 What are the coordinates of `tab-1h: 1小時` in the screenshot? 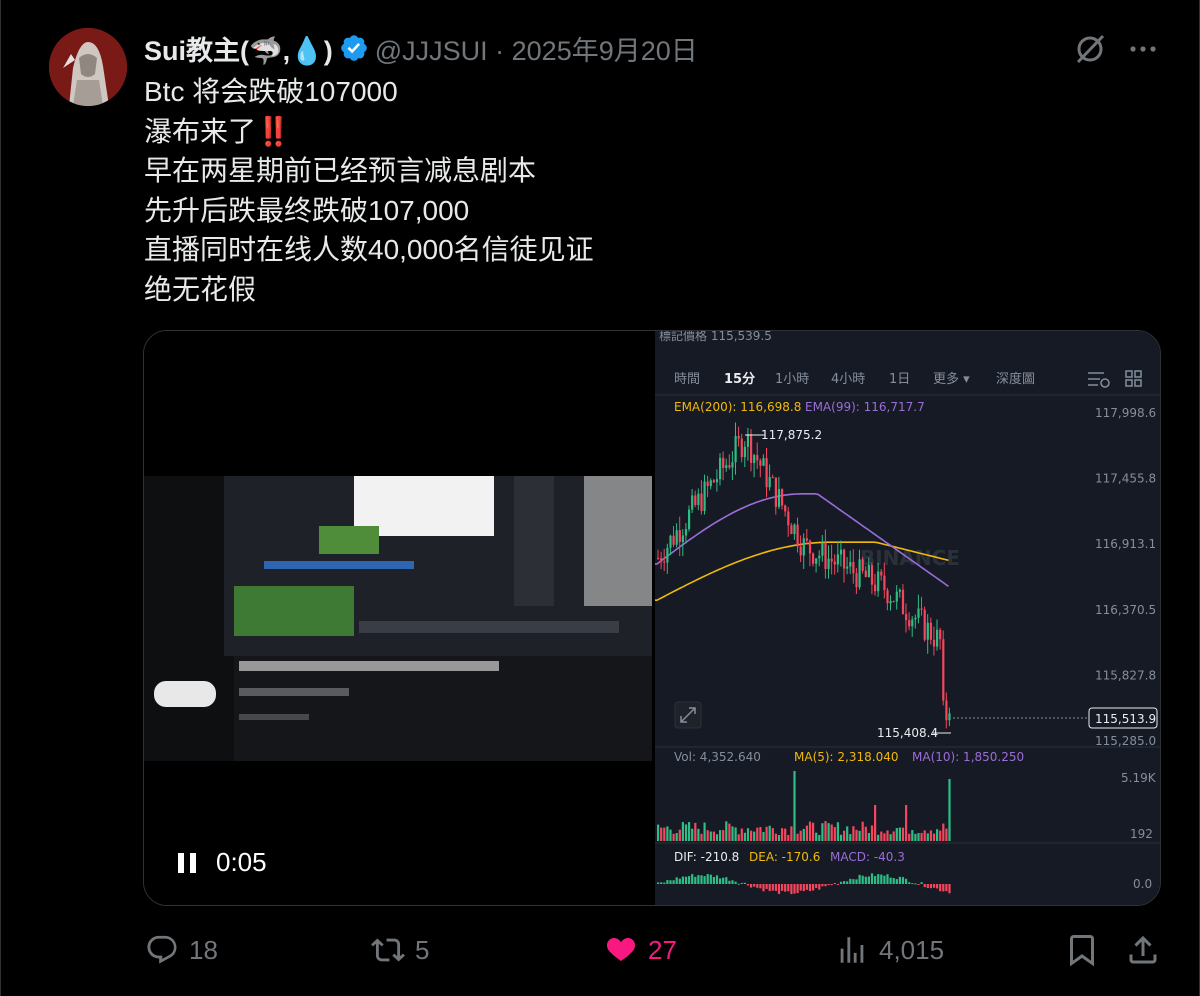 It's located at (792, 379).